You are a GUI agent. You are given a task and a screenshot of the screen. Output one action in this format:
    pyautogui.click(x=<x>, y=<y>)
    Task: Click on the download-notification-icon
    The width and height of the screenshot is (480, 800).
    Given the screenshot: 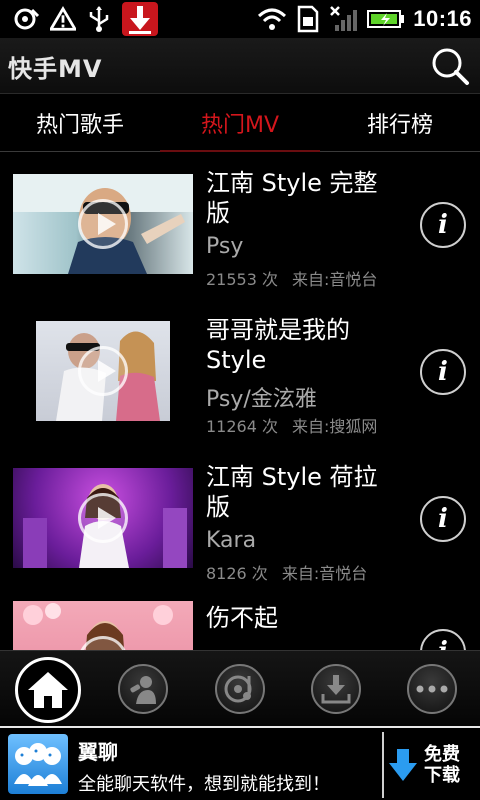 What is the action you would take?
    pyautogui.click(x=140, y=19)
    